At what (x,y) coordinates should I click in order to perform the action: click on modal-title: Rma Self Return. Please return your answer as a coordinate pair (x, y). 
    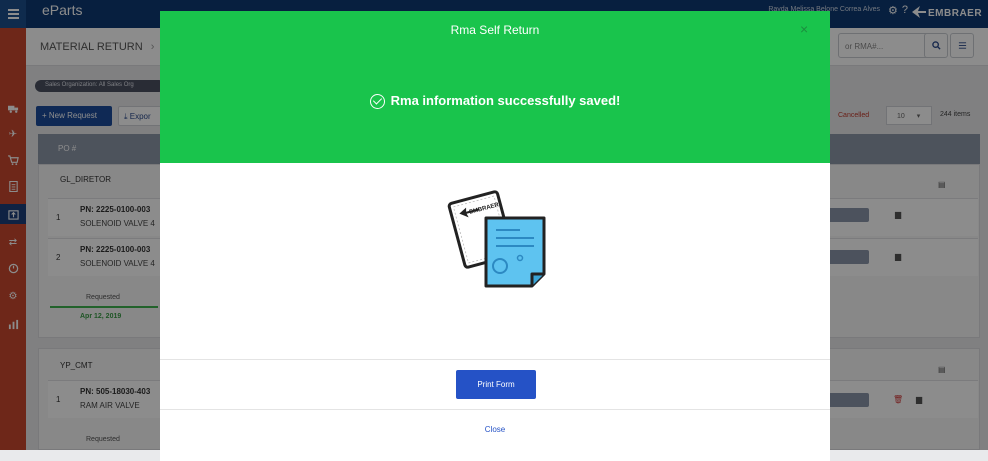
    Looking at the image, I should click on (495, 30).